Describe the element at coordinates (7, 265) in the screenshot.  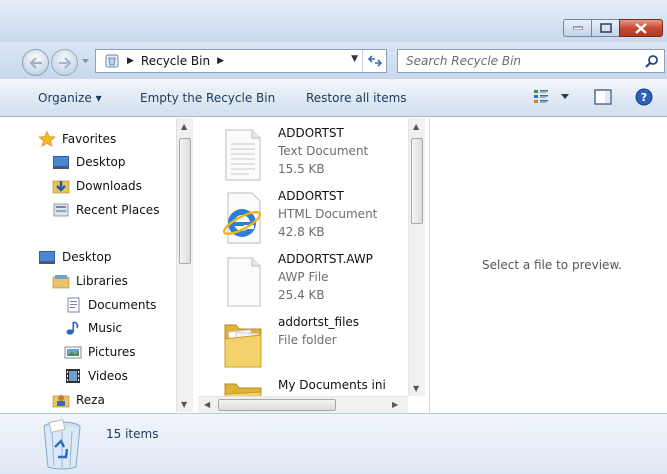
I see `left-margin` at that location.